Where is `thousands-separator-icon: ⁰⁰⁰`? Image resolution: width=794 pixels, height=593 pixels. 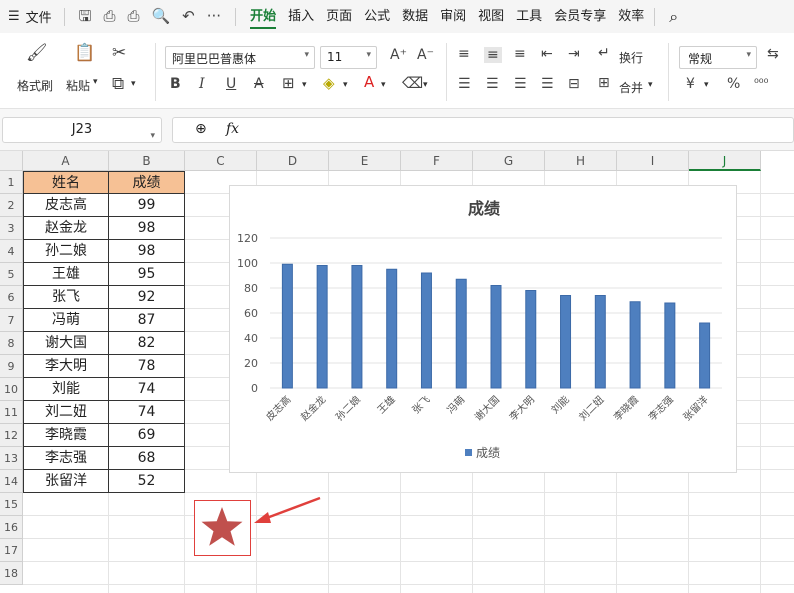 thousands-separator-icon: ⁰⁰⁰ is located at coordinates (761, 83).